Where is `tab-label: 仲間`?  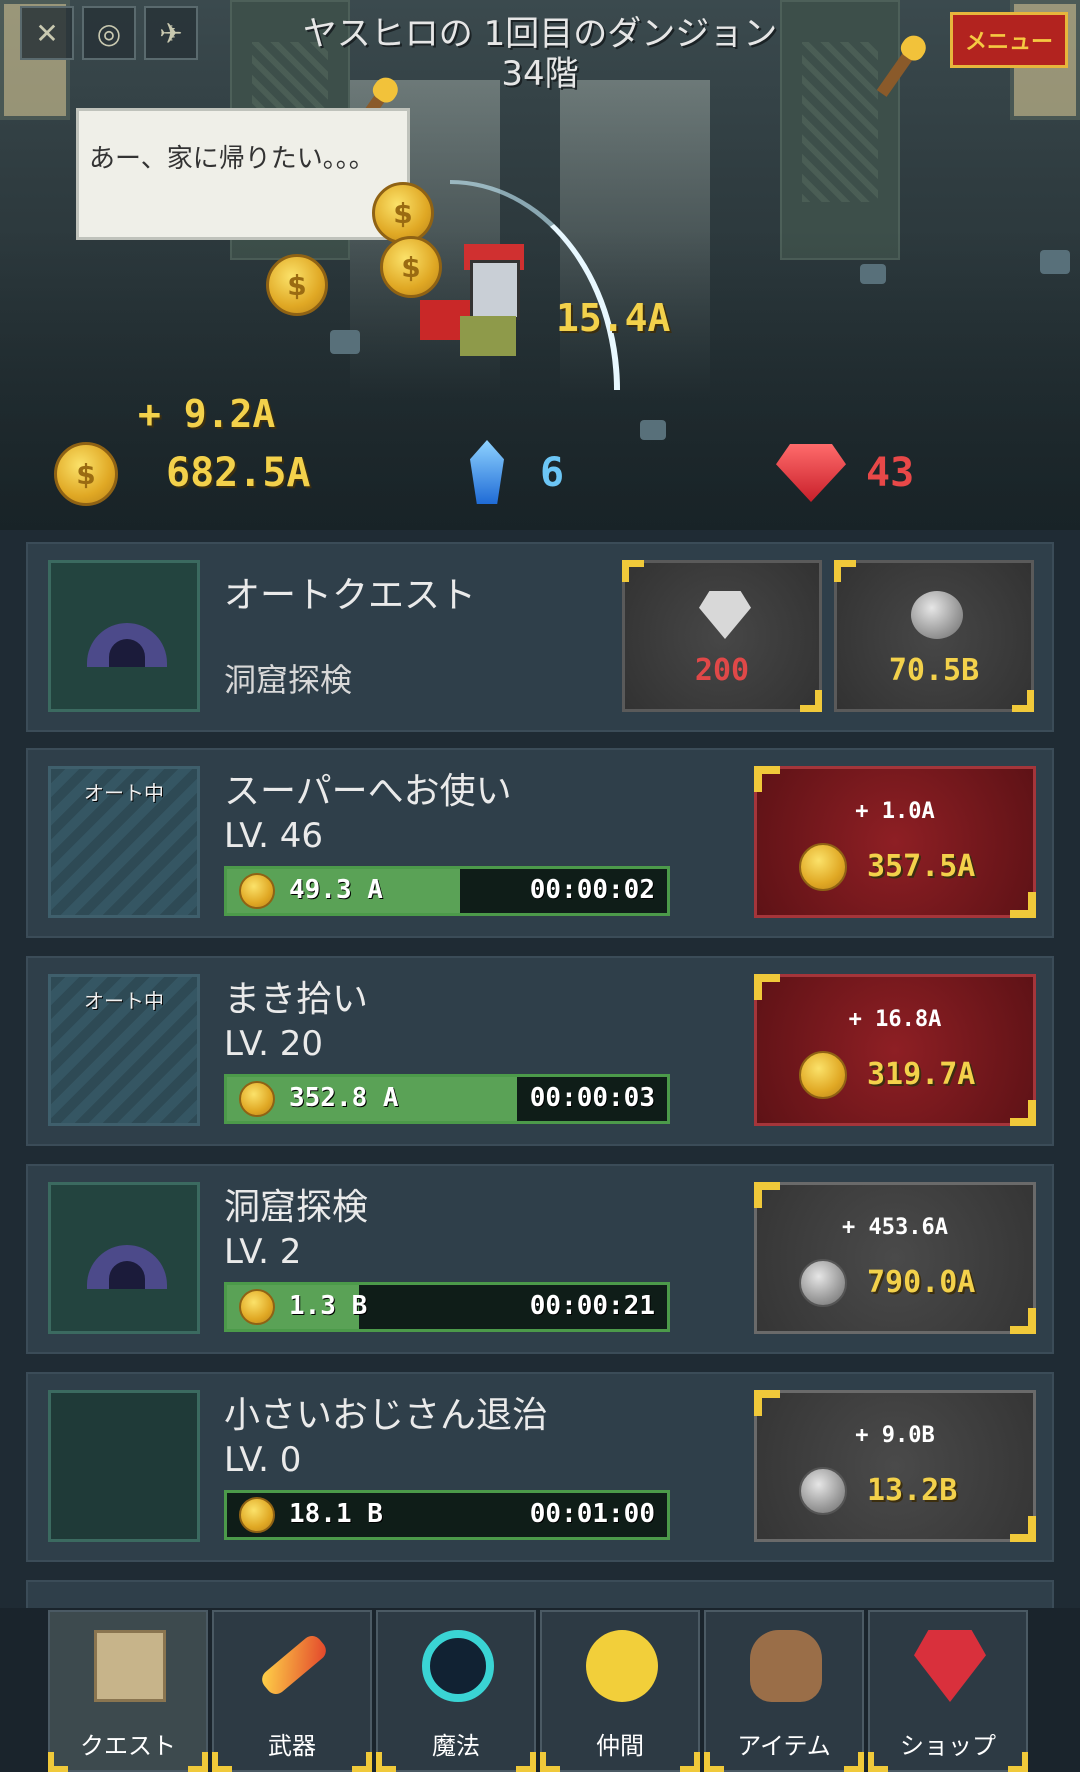 tab-label: 仲間 is located at coordinates (620, 1746).